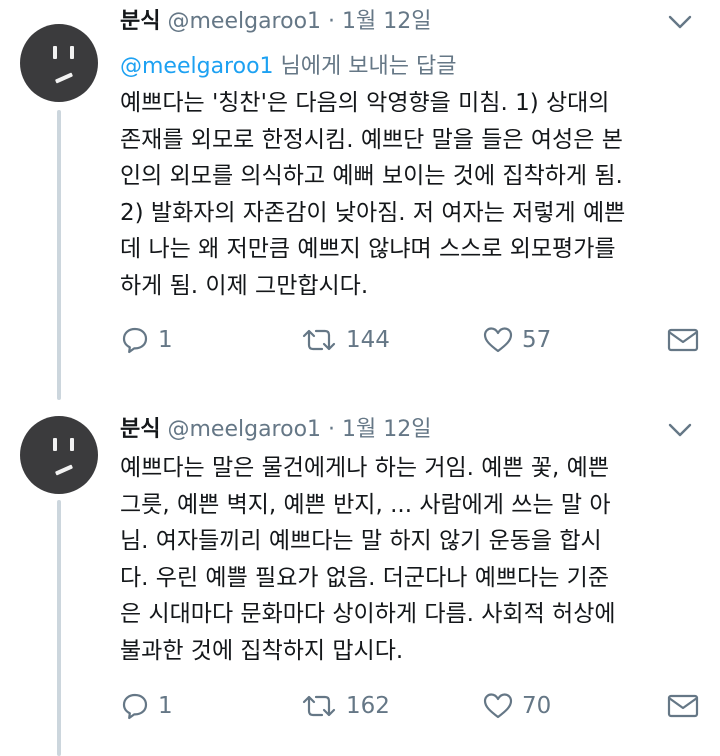 This screenshot has width=720, height=756. Describe the element at coordinates (197, 66) in the screenshot. I see `reply-to-handle: @meelgaroo1` at that location.